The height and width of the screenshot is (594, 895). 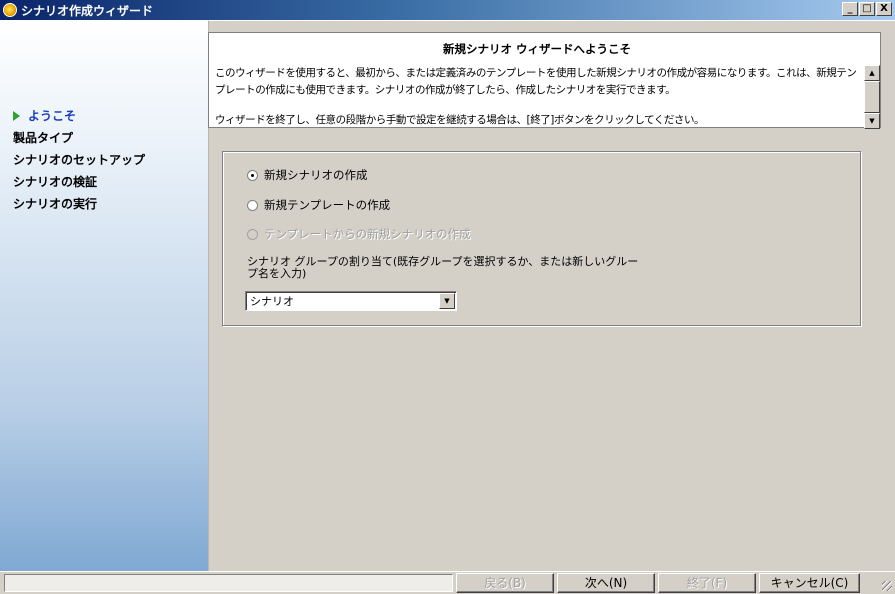 I want to click on radio-new-template: 新規テンプレートの作成, so click(x=318, y=205).